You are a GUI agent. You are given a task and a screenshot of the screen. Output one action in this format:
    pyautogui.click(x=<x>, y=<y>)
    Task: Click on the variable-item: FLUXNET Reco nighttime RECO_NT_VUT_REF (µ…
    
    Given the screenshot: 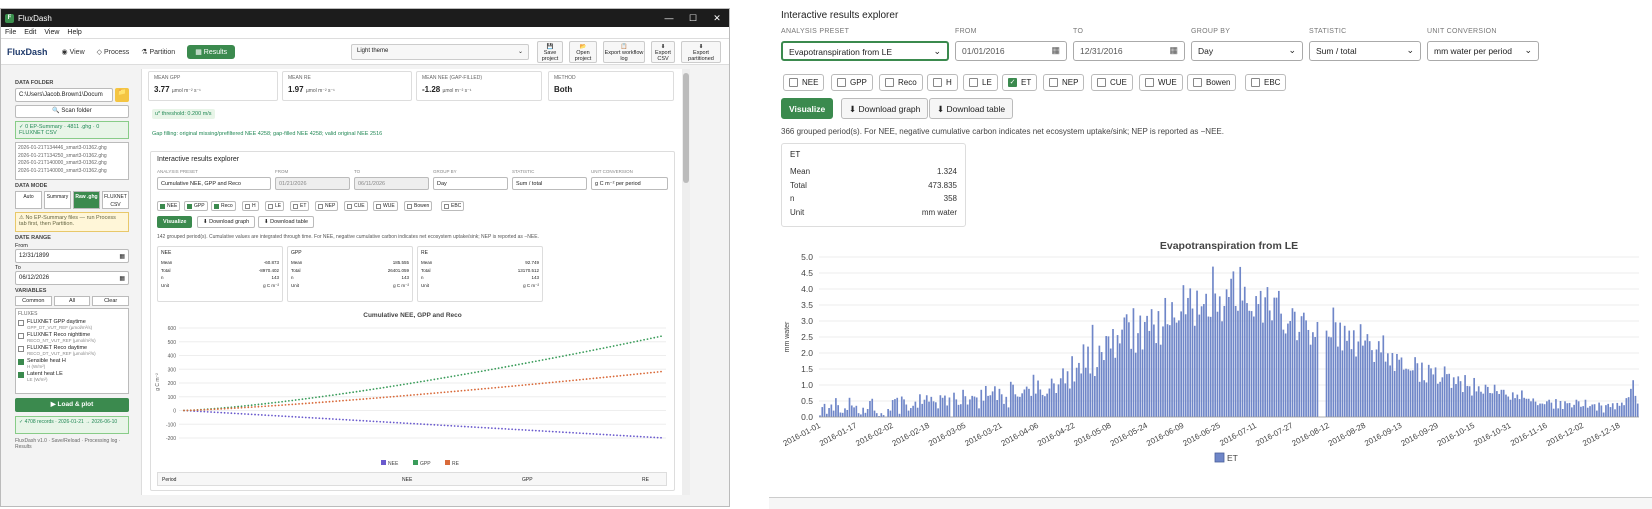 What is the action you would take?
    pyautogui.click(x=72, y=337)
    